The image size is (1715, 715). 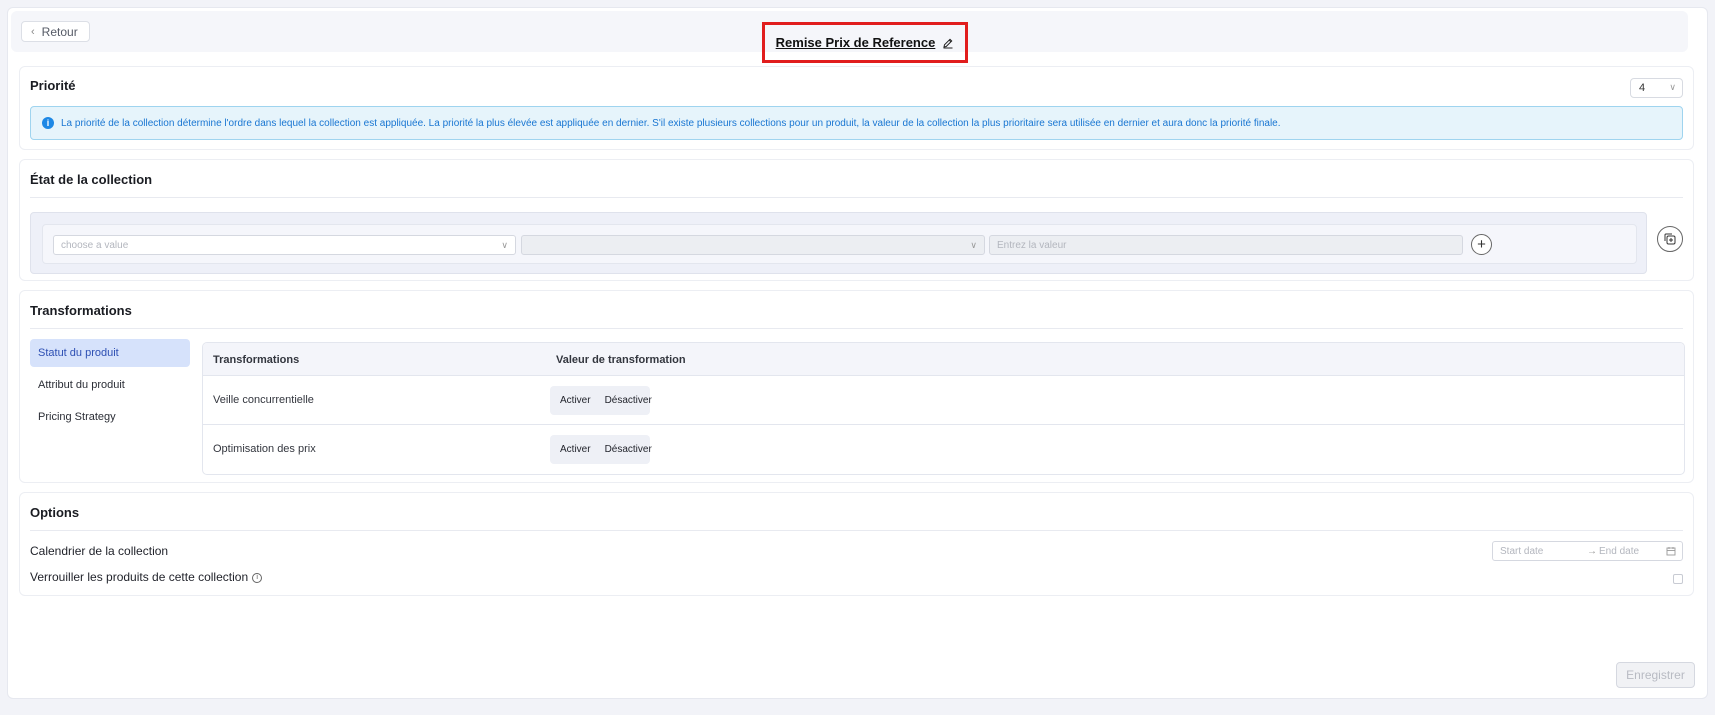 I want to click on operator-select: ∨, so click(x=753, y=245).